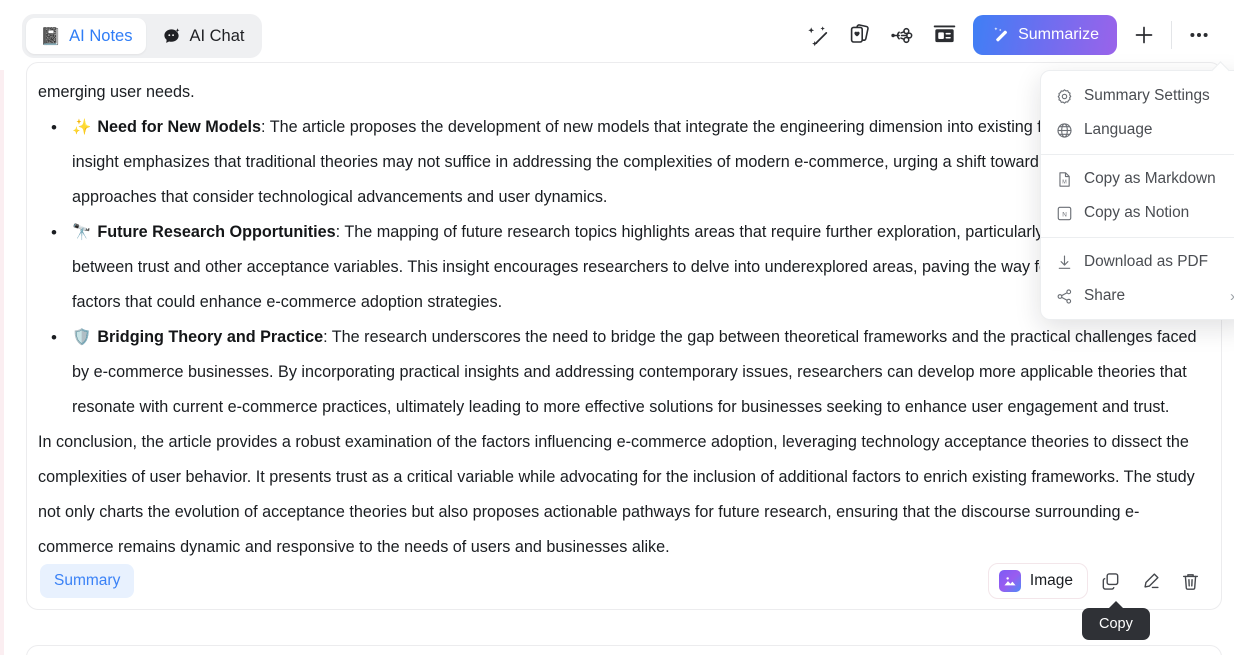 This screenshot has width=1234, height=655. What do you see at coordinates (1171, 35) in the screenshot?
I see `header-divider` at bounding box center [1171, 35].